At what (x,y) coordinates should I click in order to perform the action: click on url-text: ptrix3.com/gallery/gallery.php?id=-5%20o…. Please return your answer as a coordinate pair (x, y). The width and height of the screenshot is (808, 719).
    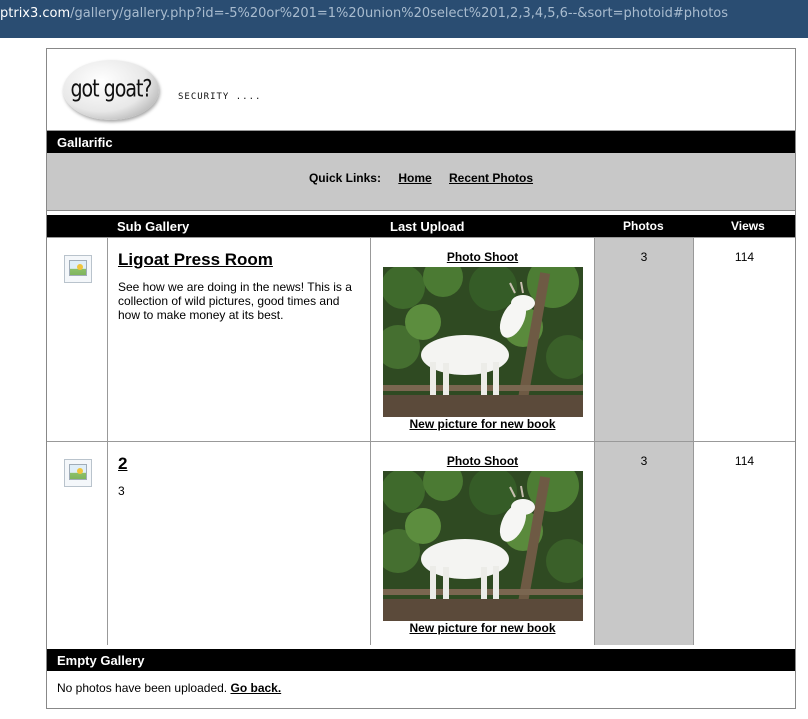
    Looking at the image, I should click on (364, 13).